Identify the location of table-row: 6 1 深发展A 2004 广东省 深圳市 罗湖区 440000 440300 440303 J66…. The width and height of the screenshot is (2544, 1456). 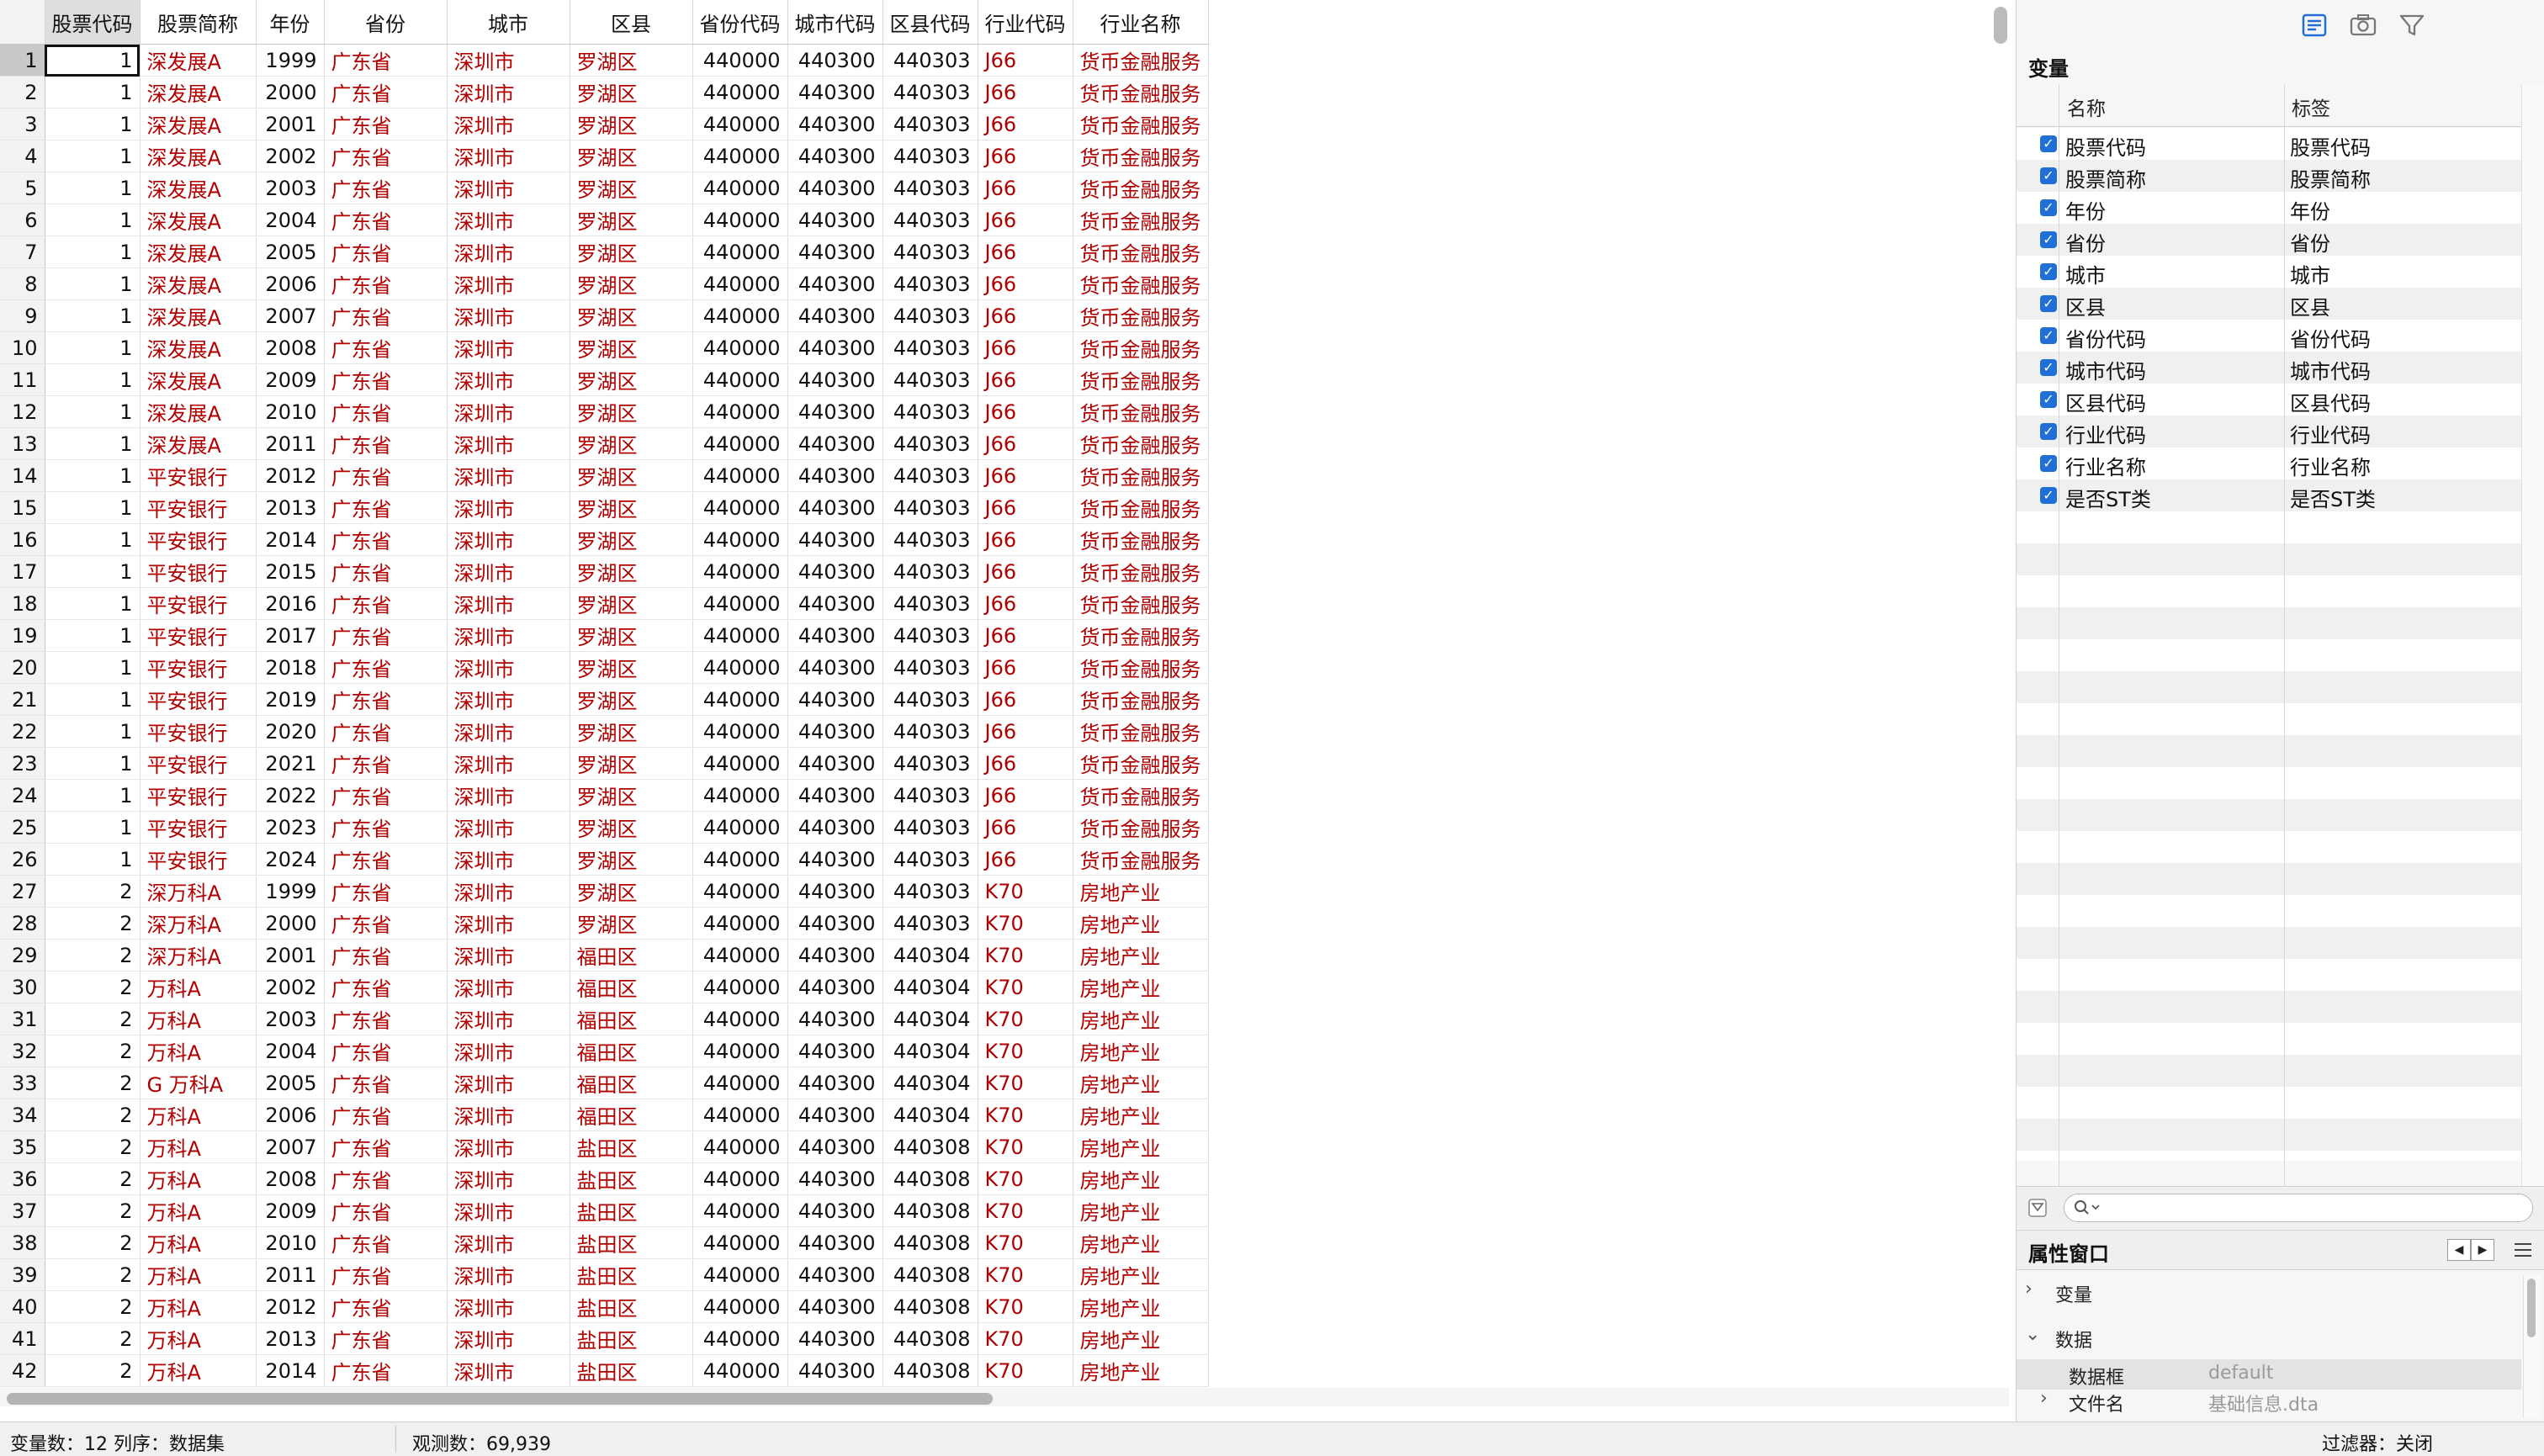
(604, 220).